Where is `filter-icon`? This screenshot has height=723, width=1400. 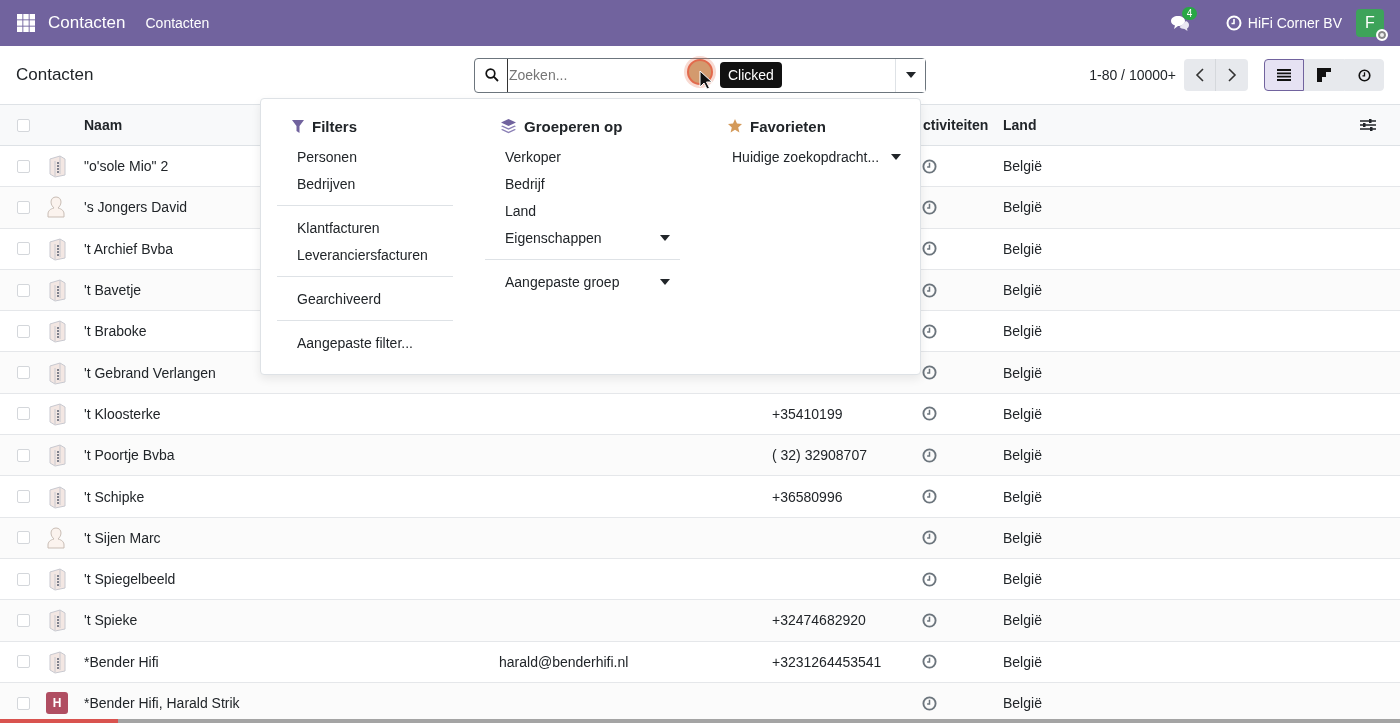
filter-icon is located at coordinates (298, 126).